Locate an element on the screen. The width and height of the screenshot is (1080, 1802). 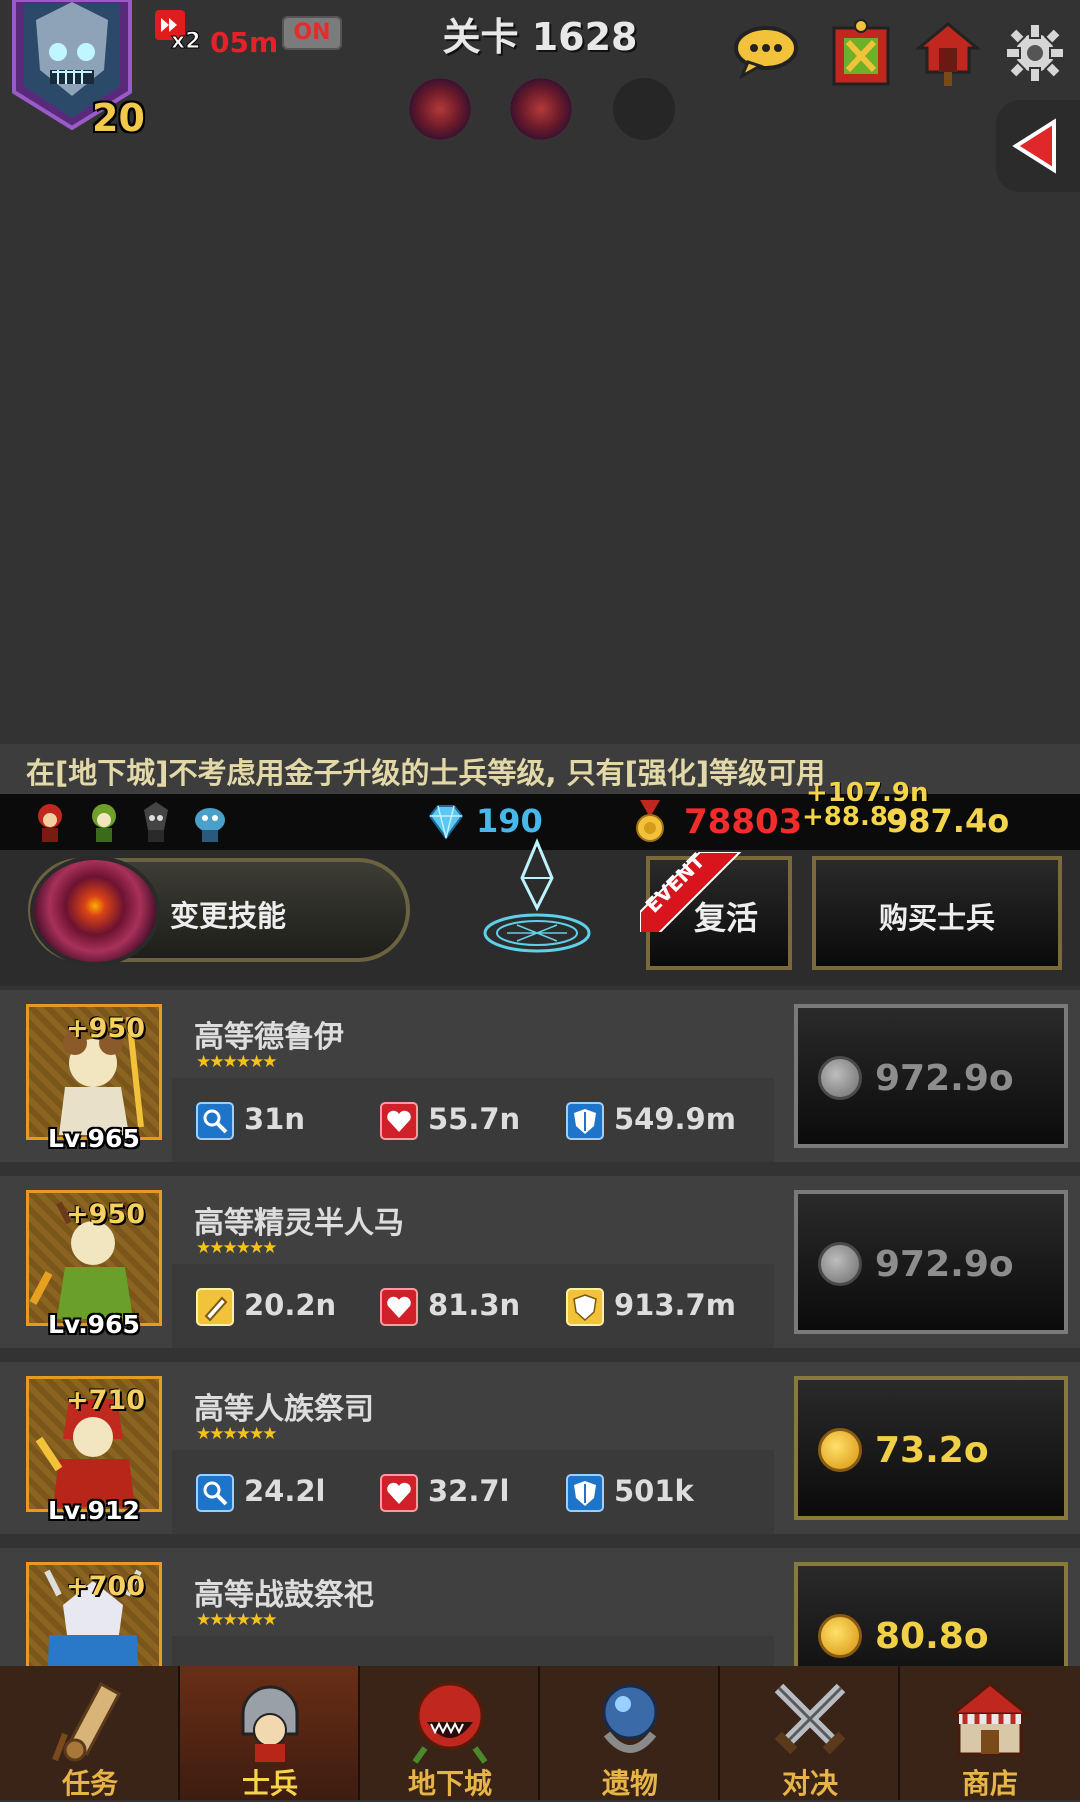
soldier-name: 高等精灵半人马 is located at coordinates (299, 1223).